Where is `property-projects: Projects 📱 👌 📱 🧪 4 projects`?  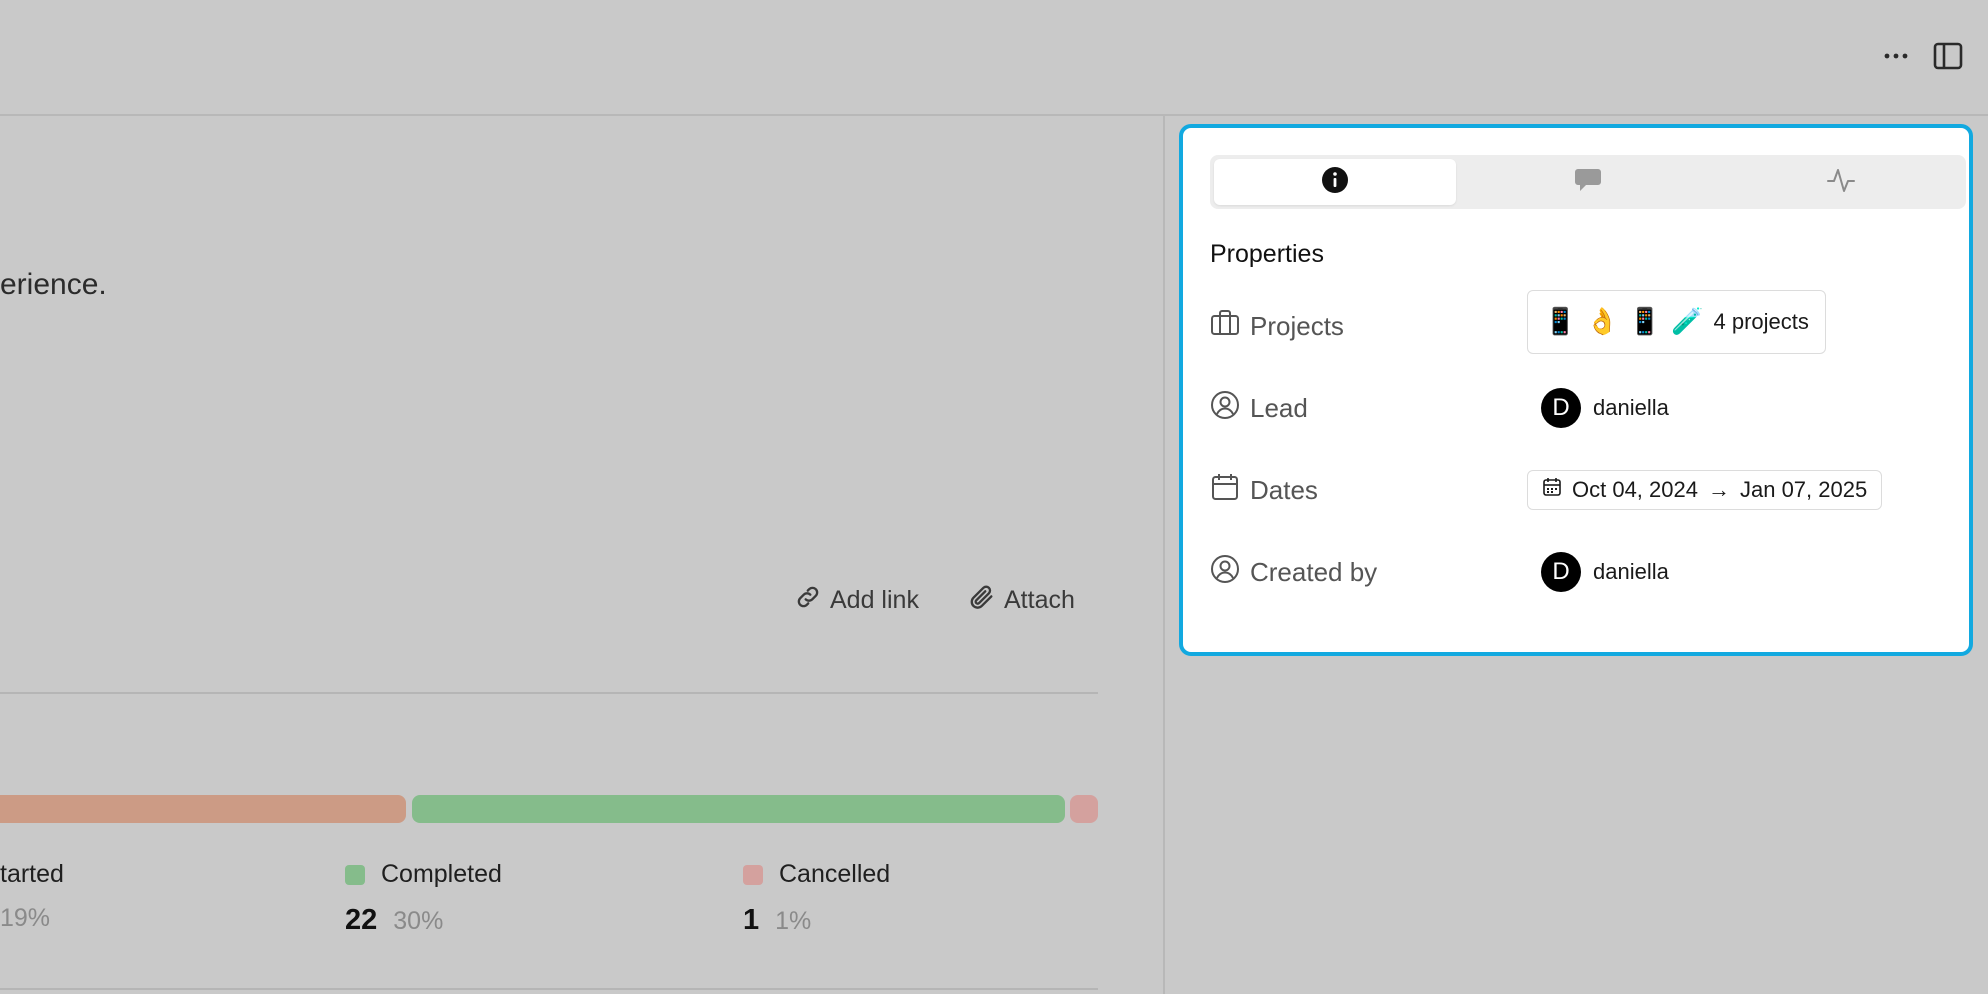
property-projects: Projects 📱 👌 📱 🧪 4 projects is located at coordinates (1580, 322).